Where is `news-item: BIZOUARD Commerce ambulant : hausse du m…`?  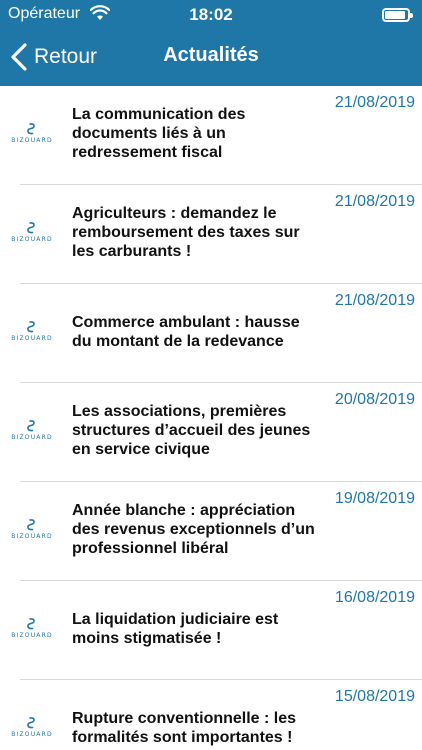 news-item: BIZOUARD Commerce ambulant : hausse du m… is located at coordinates (211, 333).